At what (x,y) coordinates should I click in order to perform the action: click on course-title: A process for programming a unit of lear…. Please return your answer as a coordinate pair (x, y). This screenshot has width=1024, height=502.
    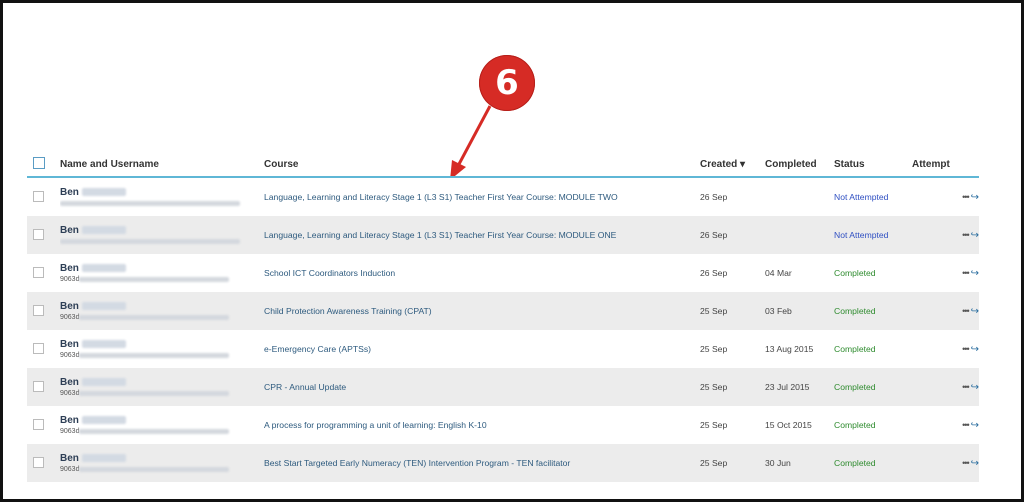
    Looking at the image, I should click on (482, 425).